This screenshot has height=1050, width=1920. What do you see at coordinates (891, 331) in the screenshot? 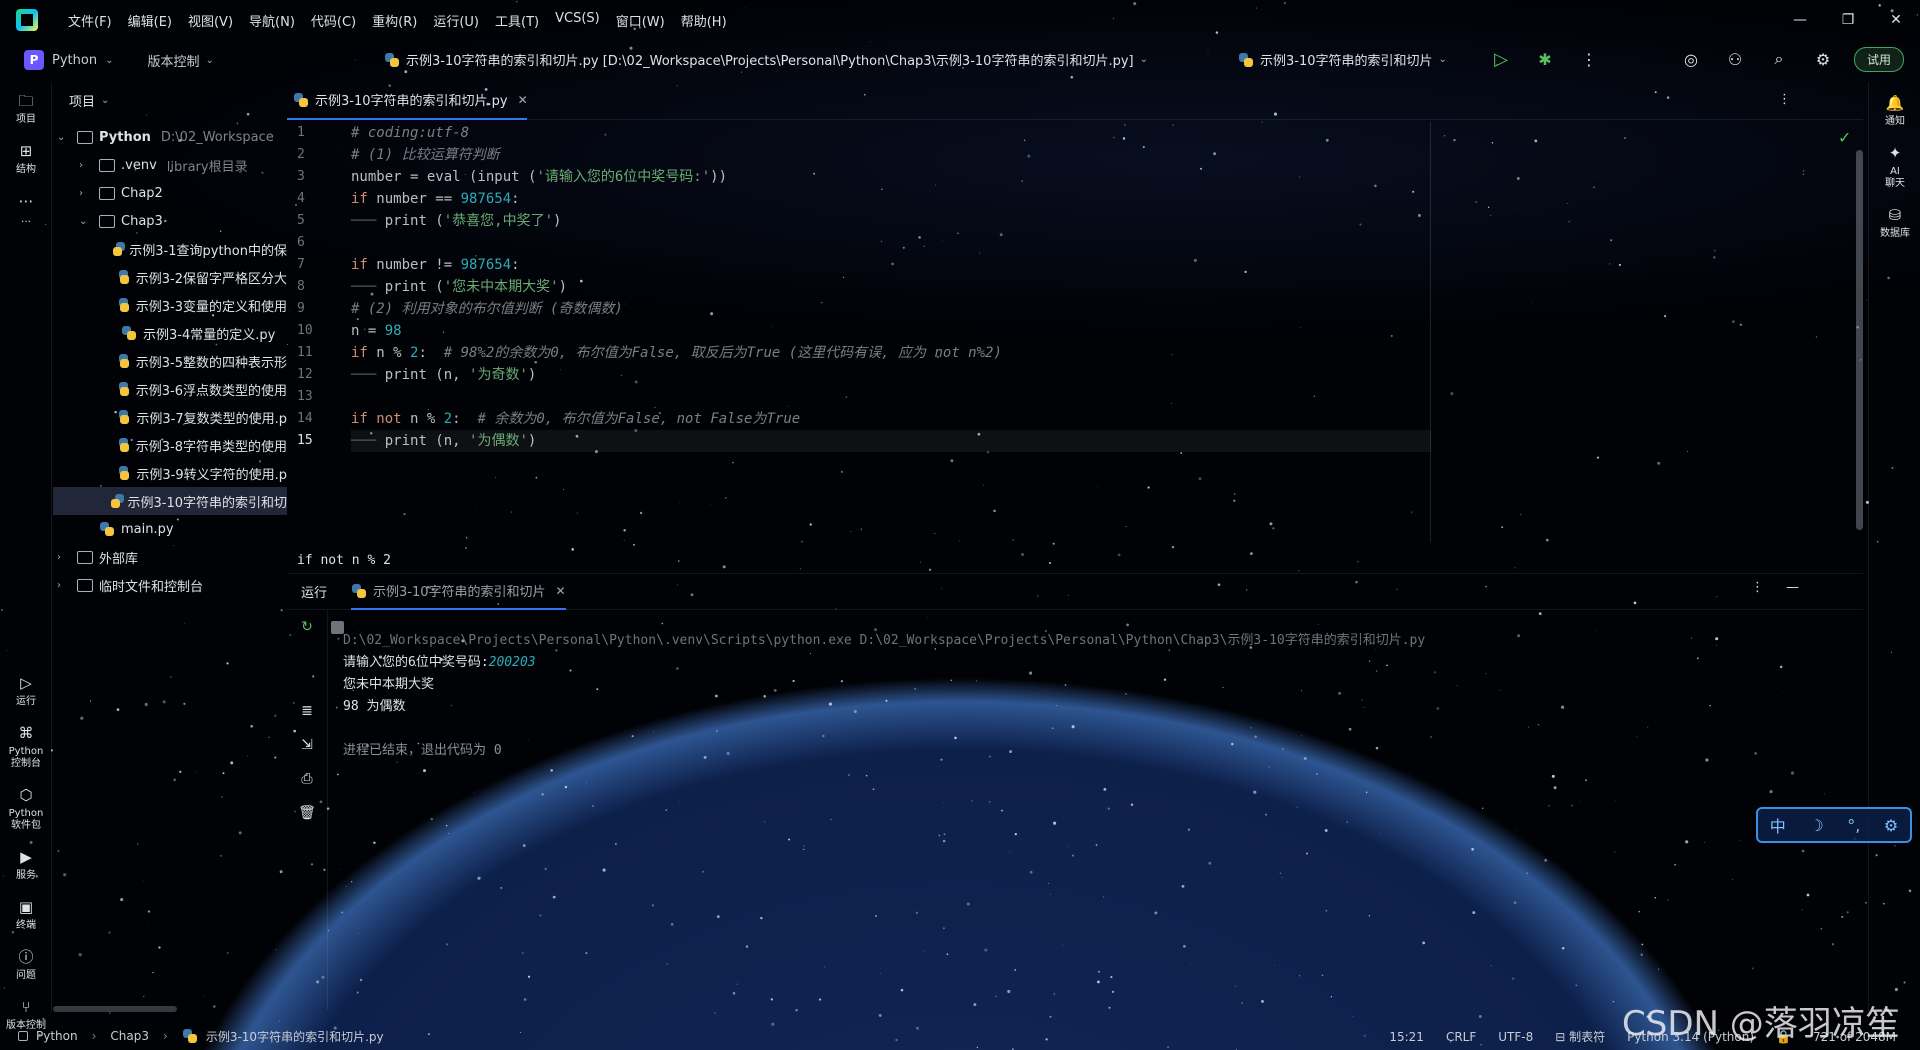
I see `code-line: n = 98` at bounding box center [891, 331].